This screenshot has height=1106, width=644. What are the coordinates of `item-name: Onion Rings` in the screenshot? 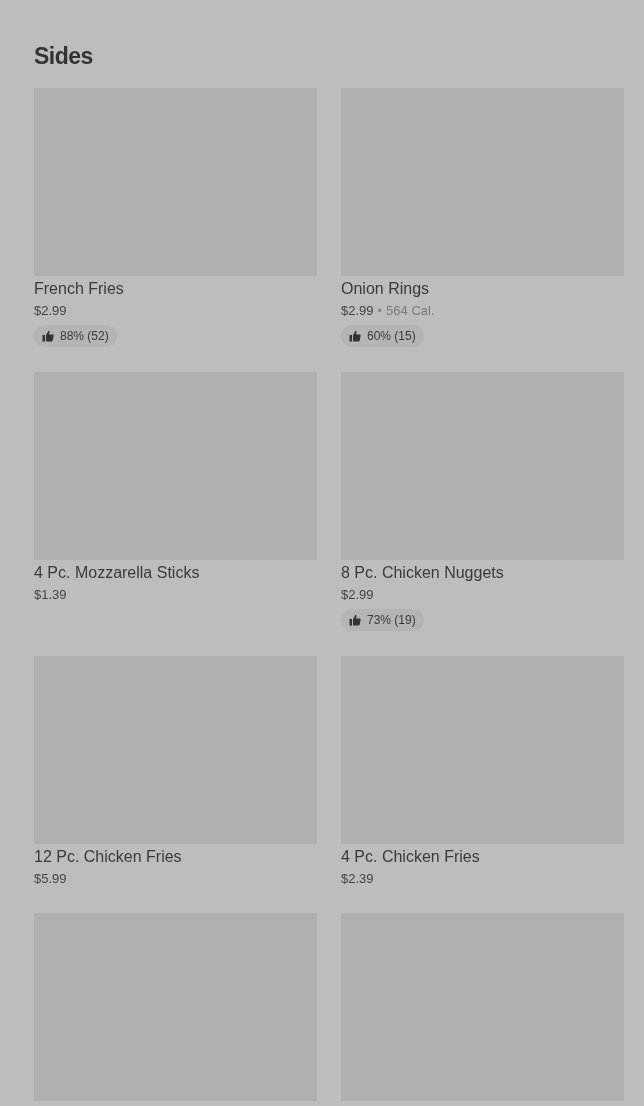 It's located at (482, 289).